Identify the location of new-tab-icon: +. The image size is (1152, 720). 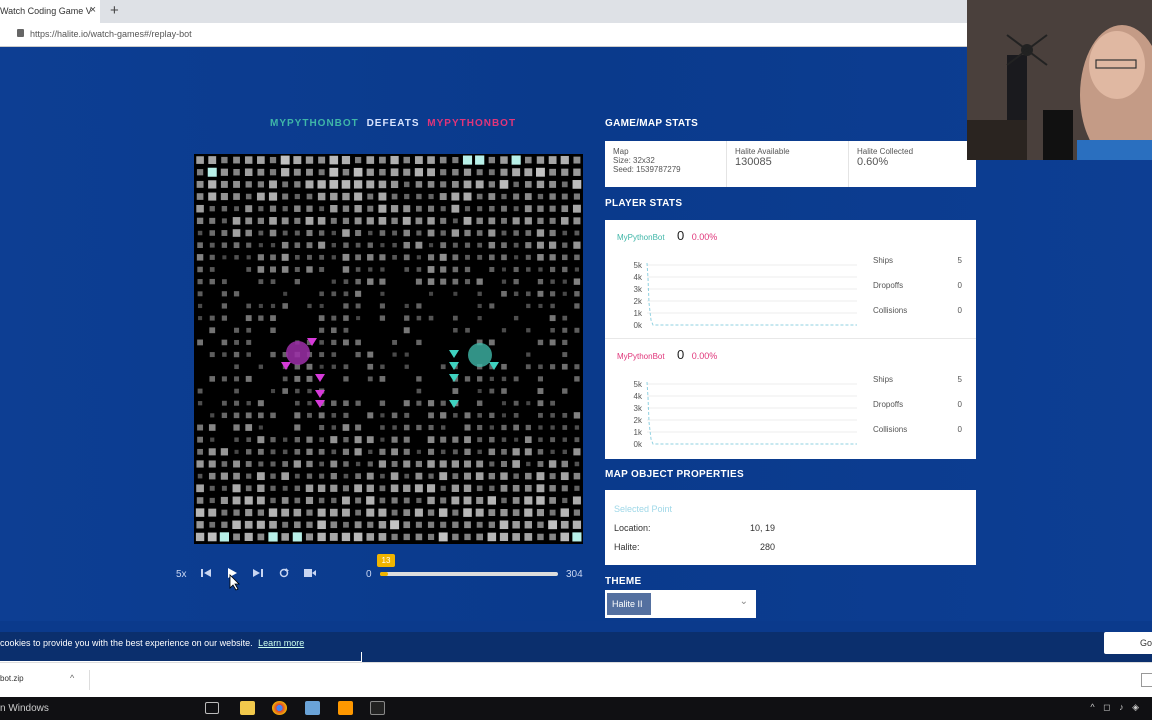
(114, 10).